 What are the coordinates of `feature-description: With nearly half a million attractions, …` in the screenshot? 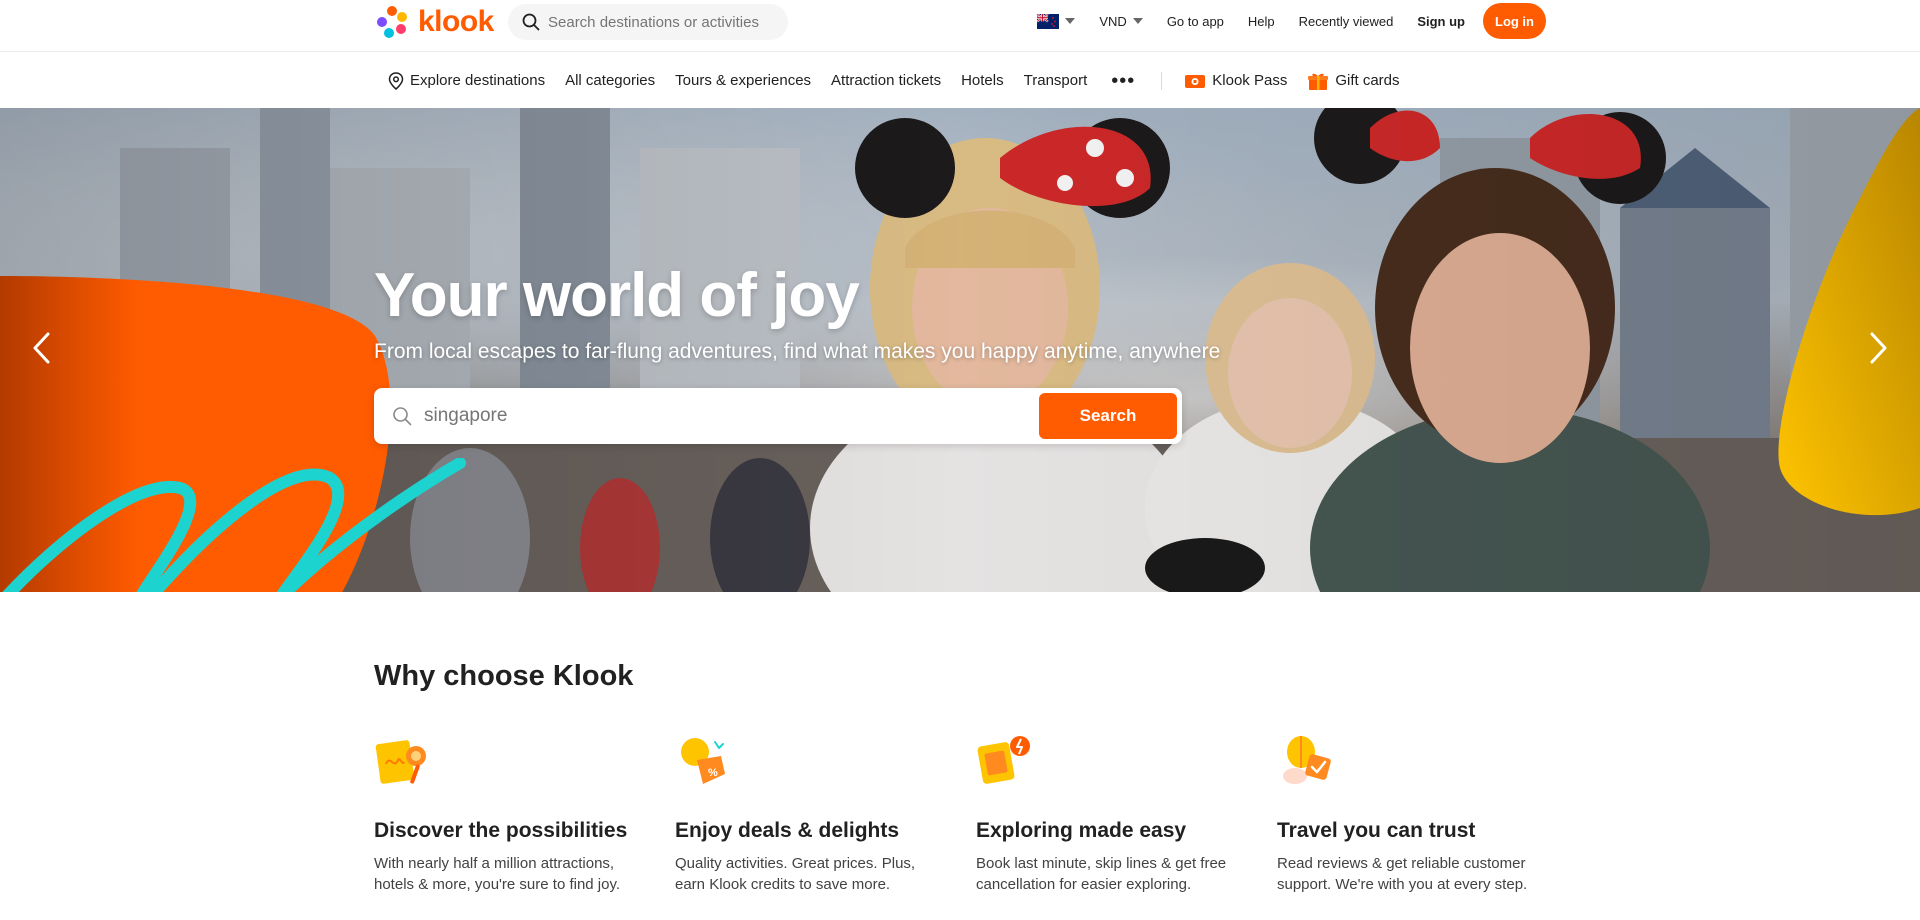 It's located at (497, 874).